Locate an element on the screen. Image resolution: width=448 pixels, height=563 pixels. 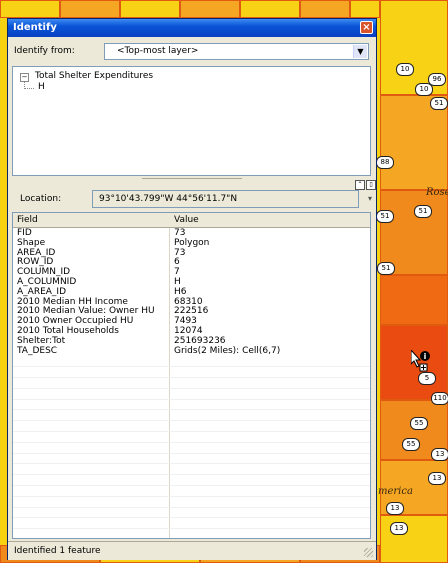
identify-from-label: Identify from: is located at coordinates (44, 51).